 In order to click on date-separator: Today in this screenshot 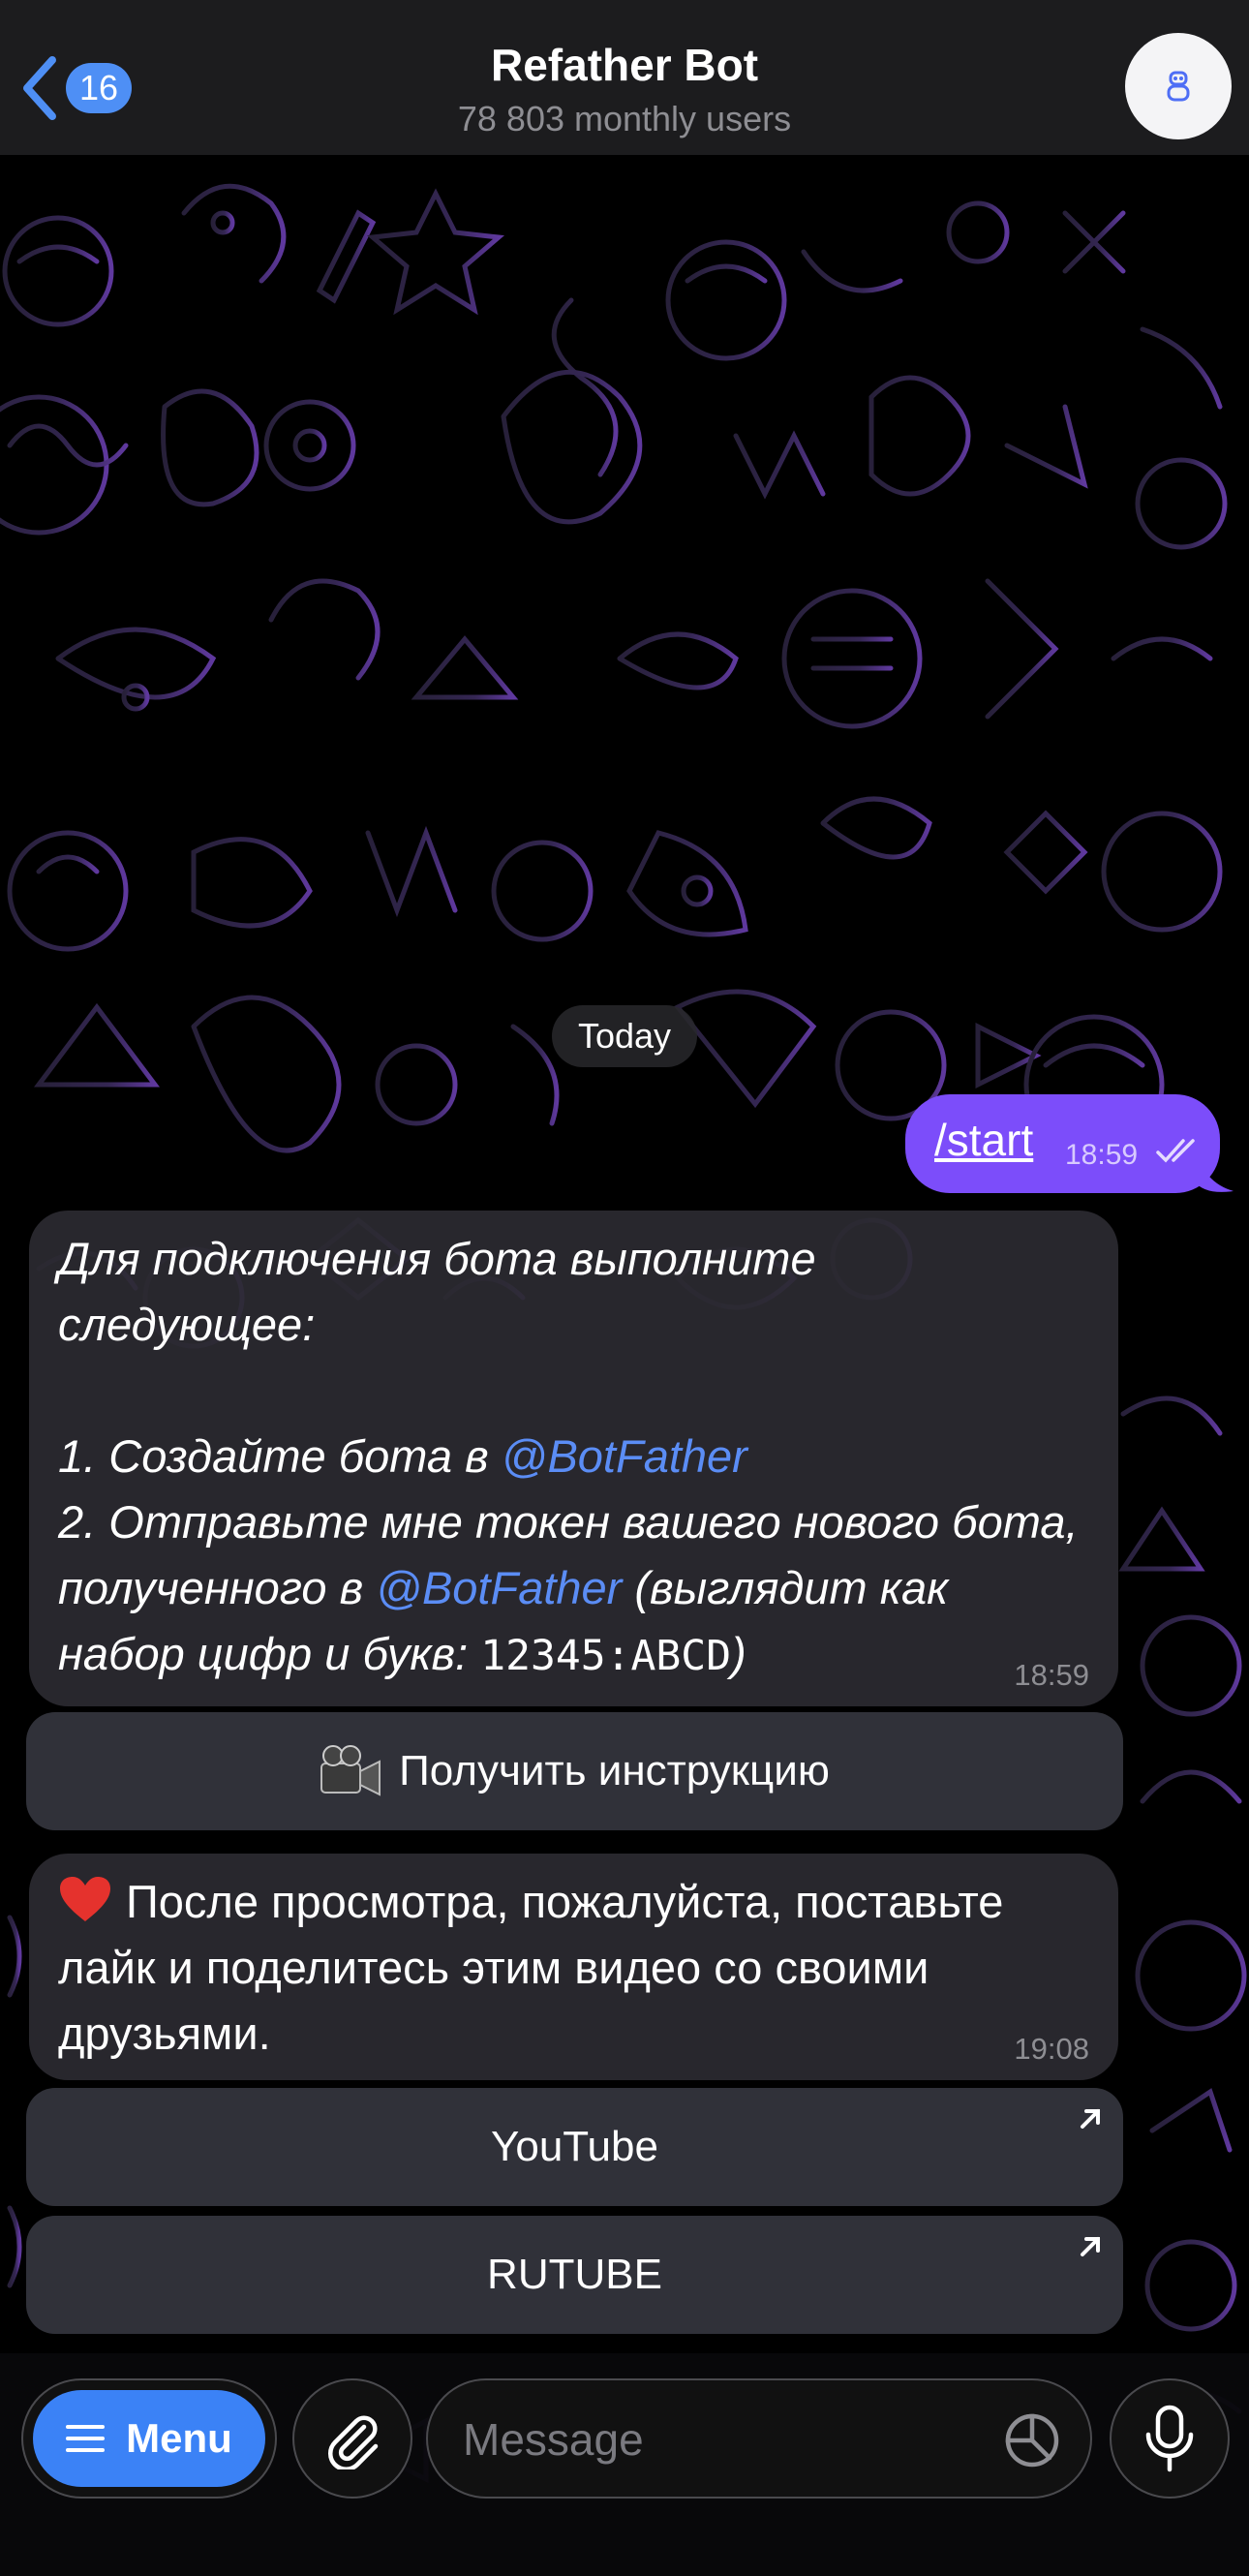, I will do `click(624, 1036)`.